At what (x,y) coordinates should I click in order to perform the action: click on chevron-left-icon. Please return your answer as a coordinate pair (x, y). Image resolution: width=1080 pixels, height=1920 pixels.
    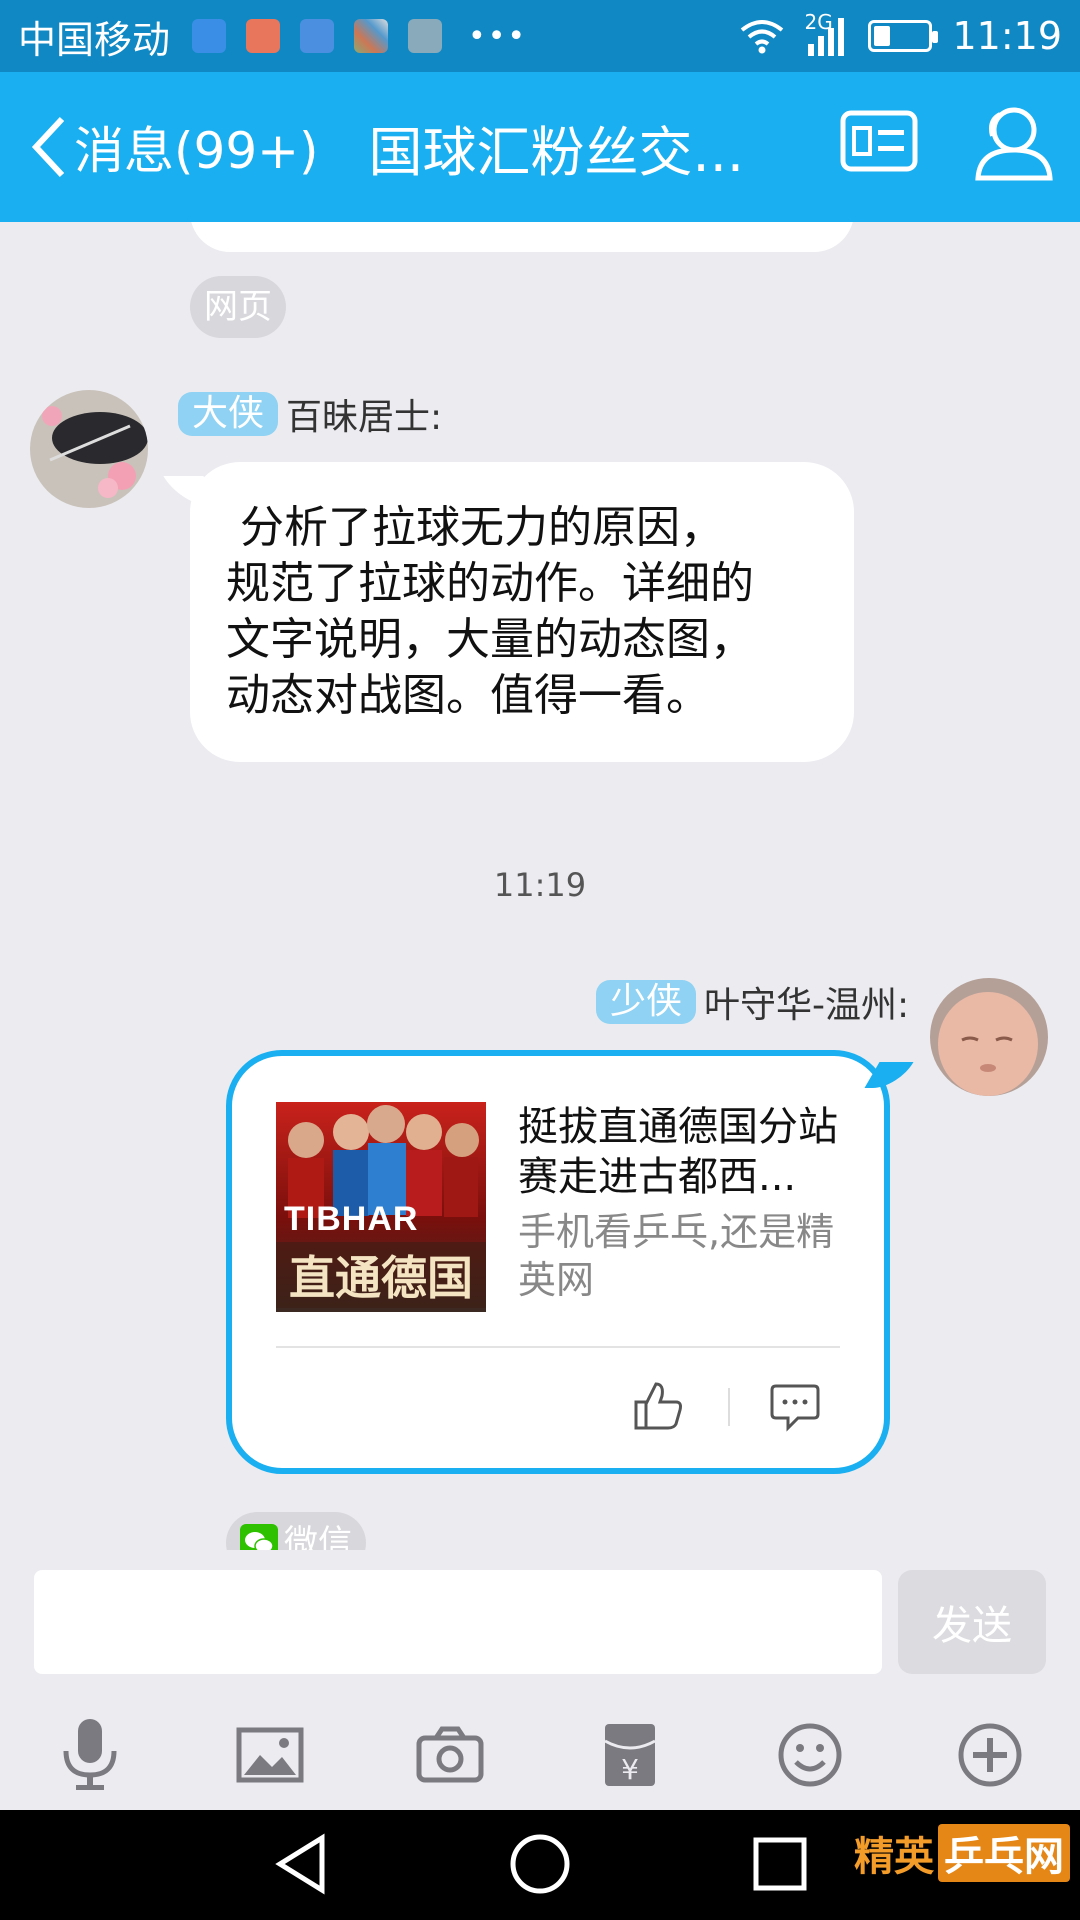
    Looking at the image, I should click on (48, 147).